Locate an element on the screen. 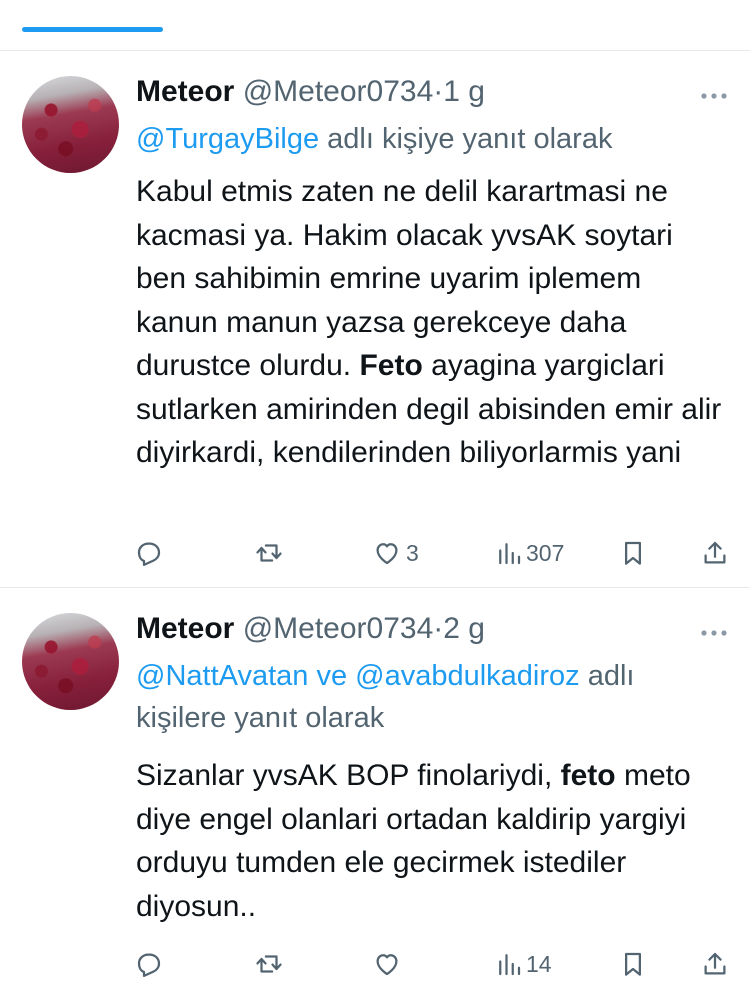  like-button is located at coordinates (389, 964).